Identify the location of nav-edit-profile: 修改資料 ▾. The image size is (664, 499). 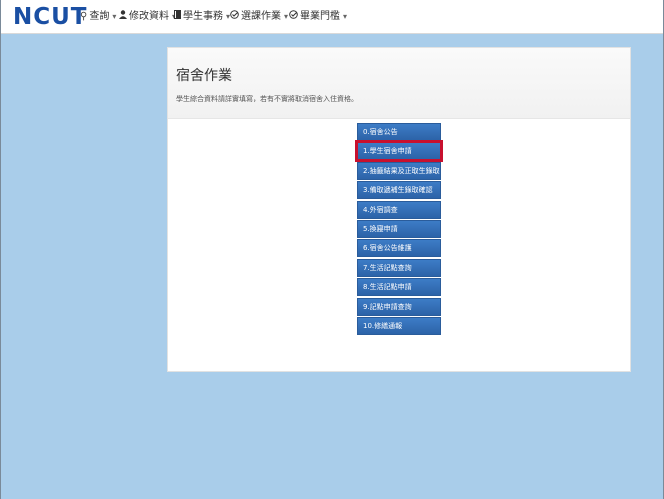
(147, 17).